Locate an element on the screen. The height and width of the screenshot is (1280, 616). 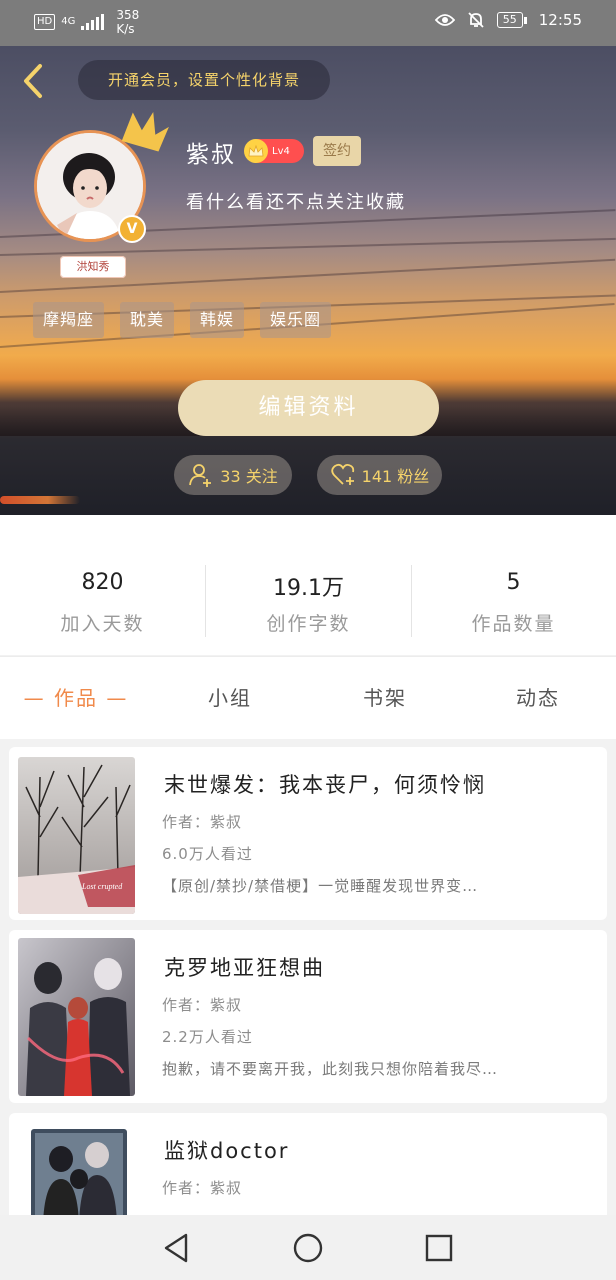
stats-panel: 820 加入天数 19.1万 创作字数 5 作品数量 is located at coordinates (308, 585).